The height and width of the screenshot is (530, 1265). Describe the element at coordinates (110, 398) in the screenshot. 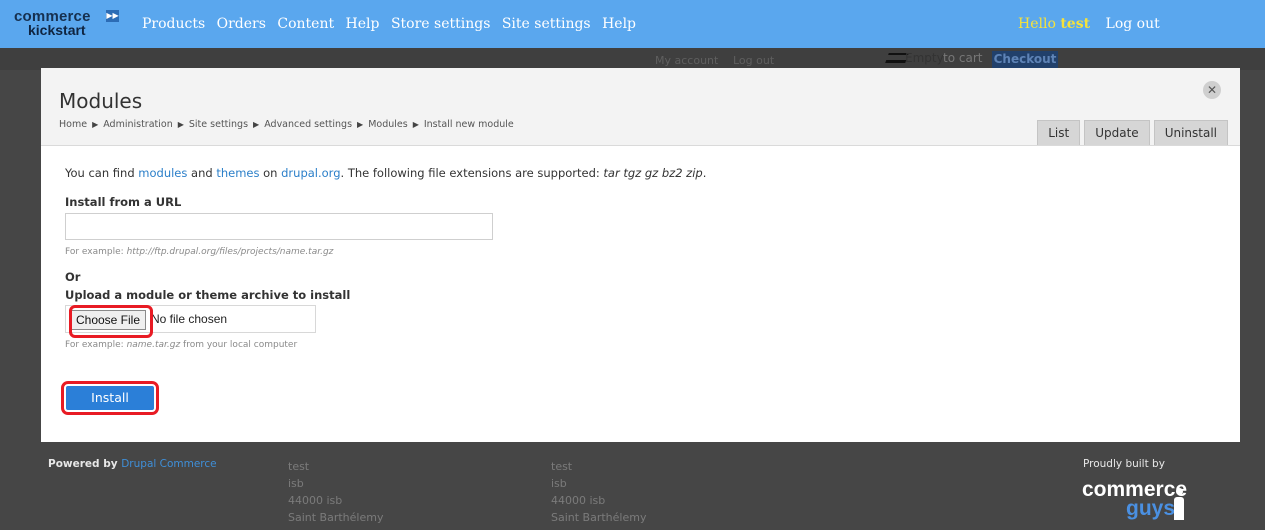

I see `highlight-install` at that location.